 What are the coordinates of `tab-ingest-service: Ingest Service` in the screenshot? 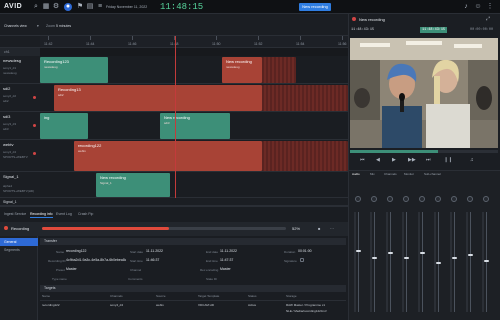 It's located at (15, 214).